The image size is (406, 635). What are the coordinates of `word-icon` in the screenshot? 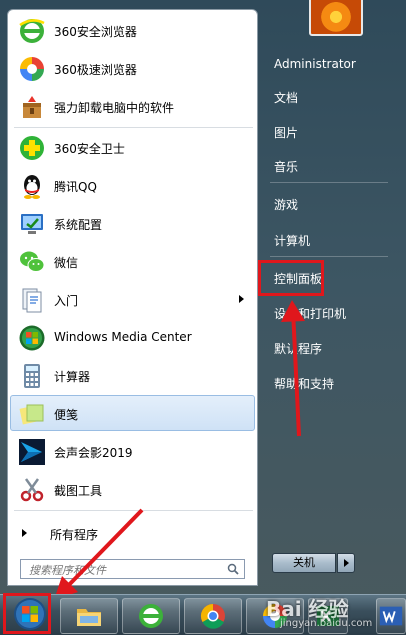 It's located at (391, 616).